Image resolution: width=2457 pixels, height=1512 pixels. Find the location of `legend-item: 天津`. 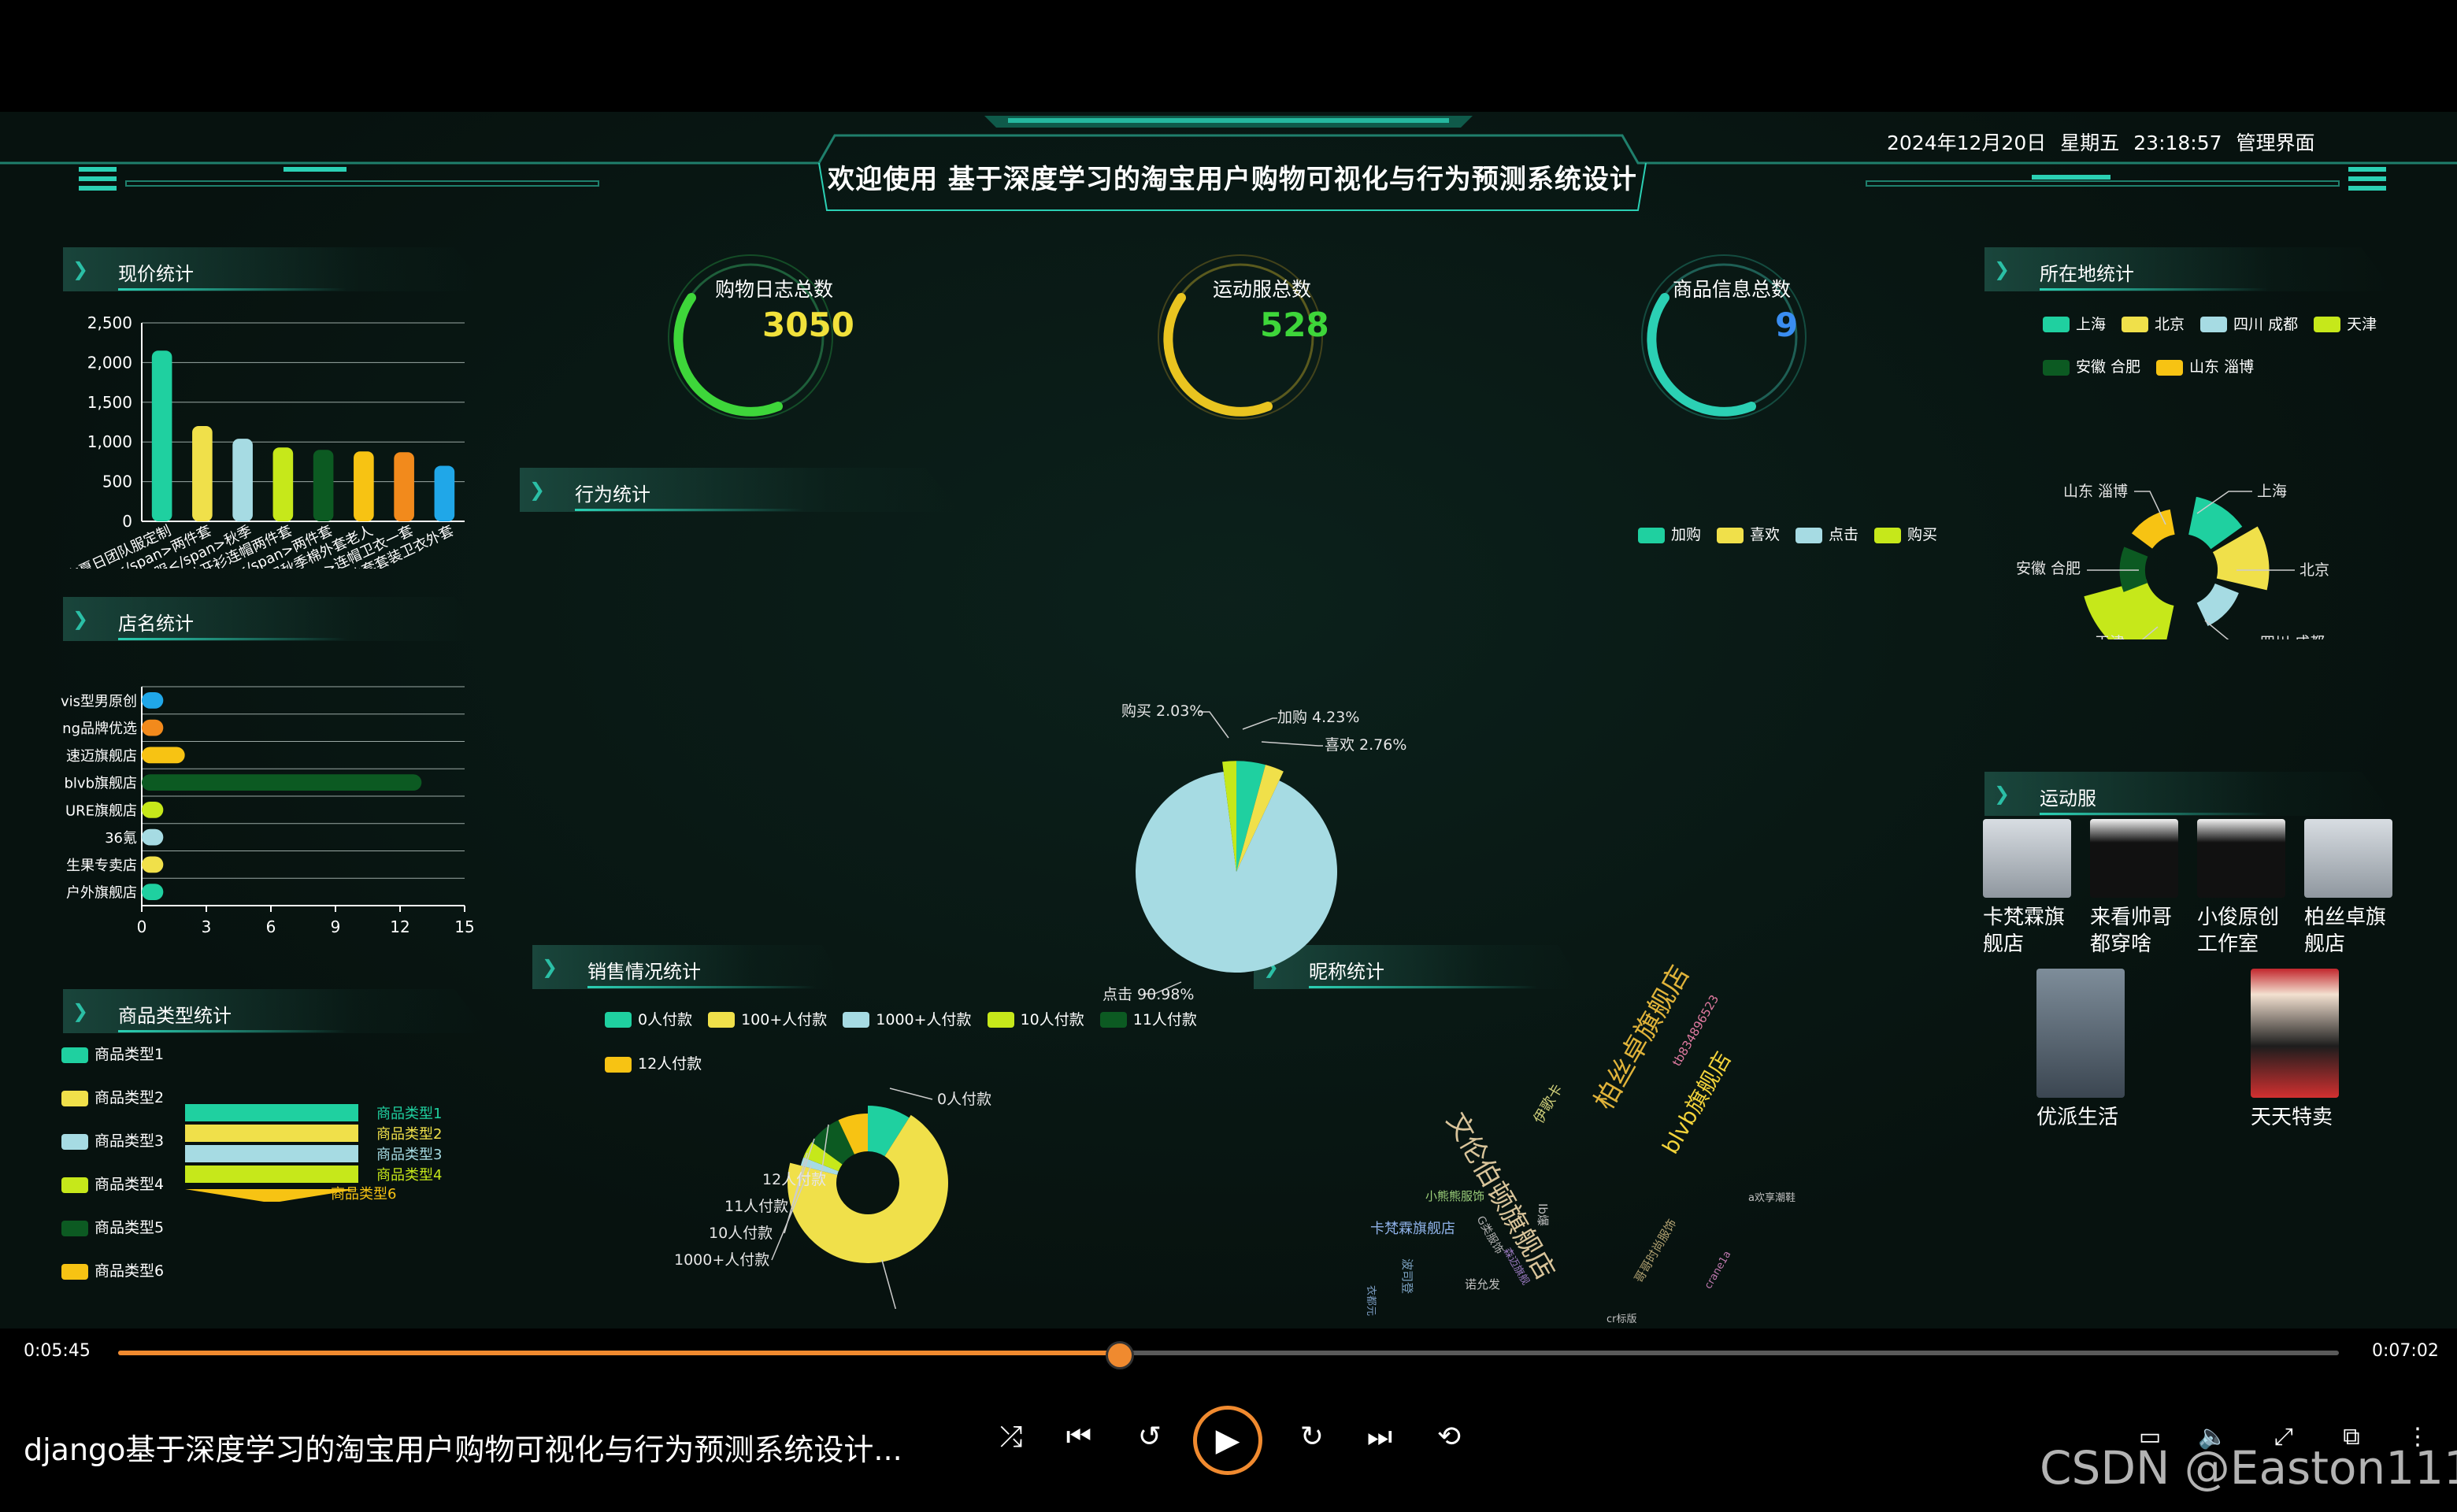

legend-item: 天津 is located at coordinates (2345, 324).